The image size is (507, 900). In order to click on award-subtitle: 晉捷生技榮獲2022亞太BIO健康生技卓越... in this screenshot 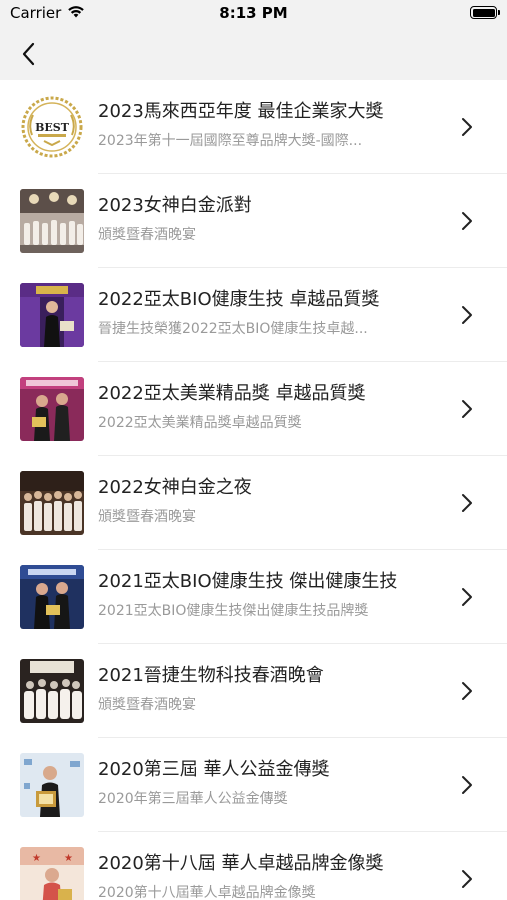, I will do `click(233, 329)`.